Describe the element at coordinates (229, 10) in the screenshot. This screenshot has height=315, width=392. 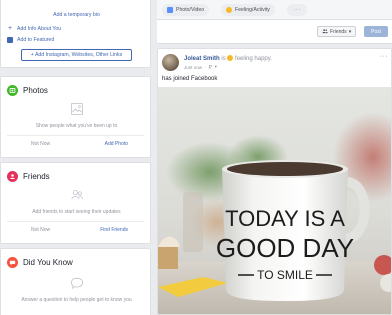
I see `smiley-icon` at that location.